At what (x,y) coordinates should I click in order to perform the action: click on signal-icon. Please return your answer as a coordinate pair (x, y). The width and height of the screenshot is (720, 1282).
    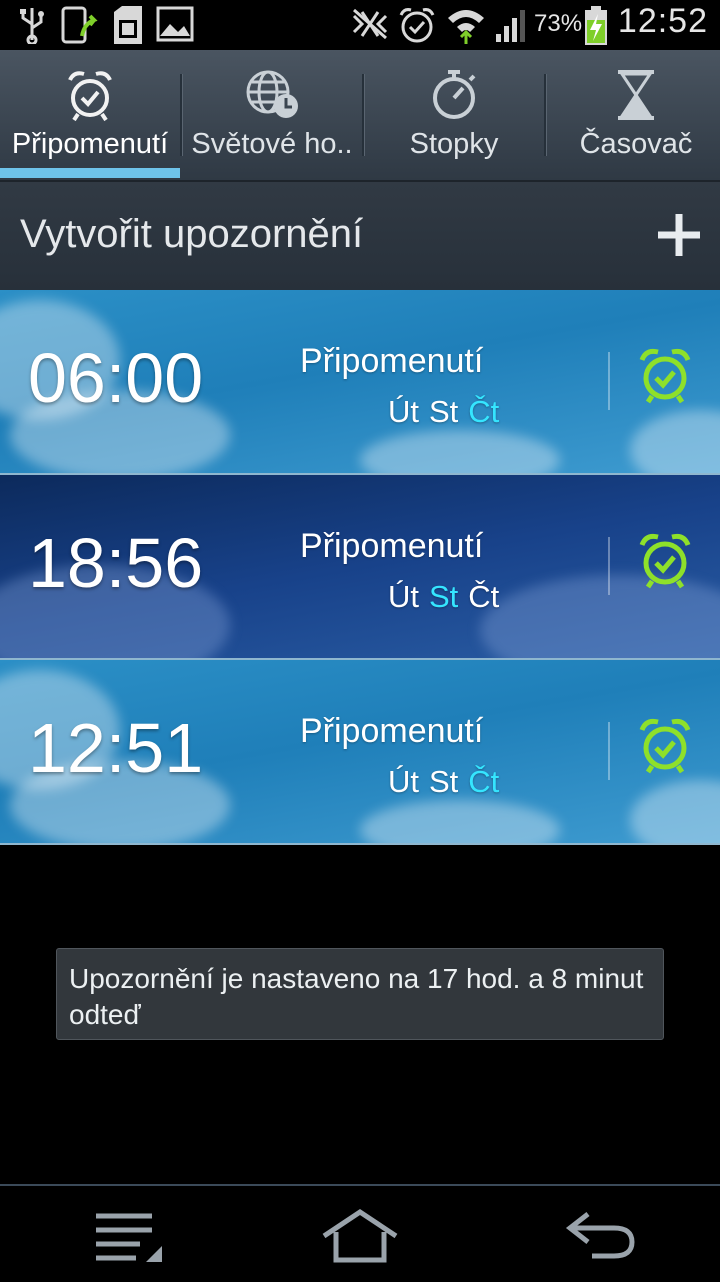
    Looking at the image, I should click on (510, 26).